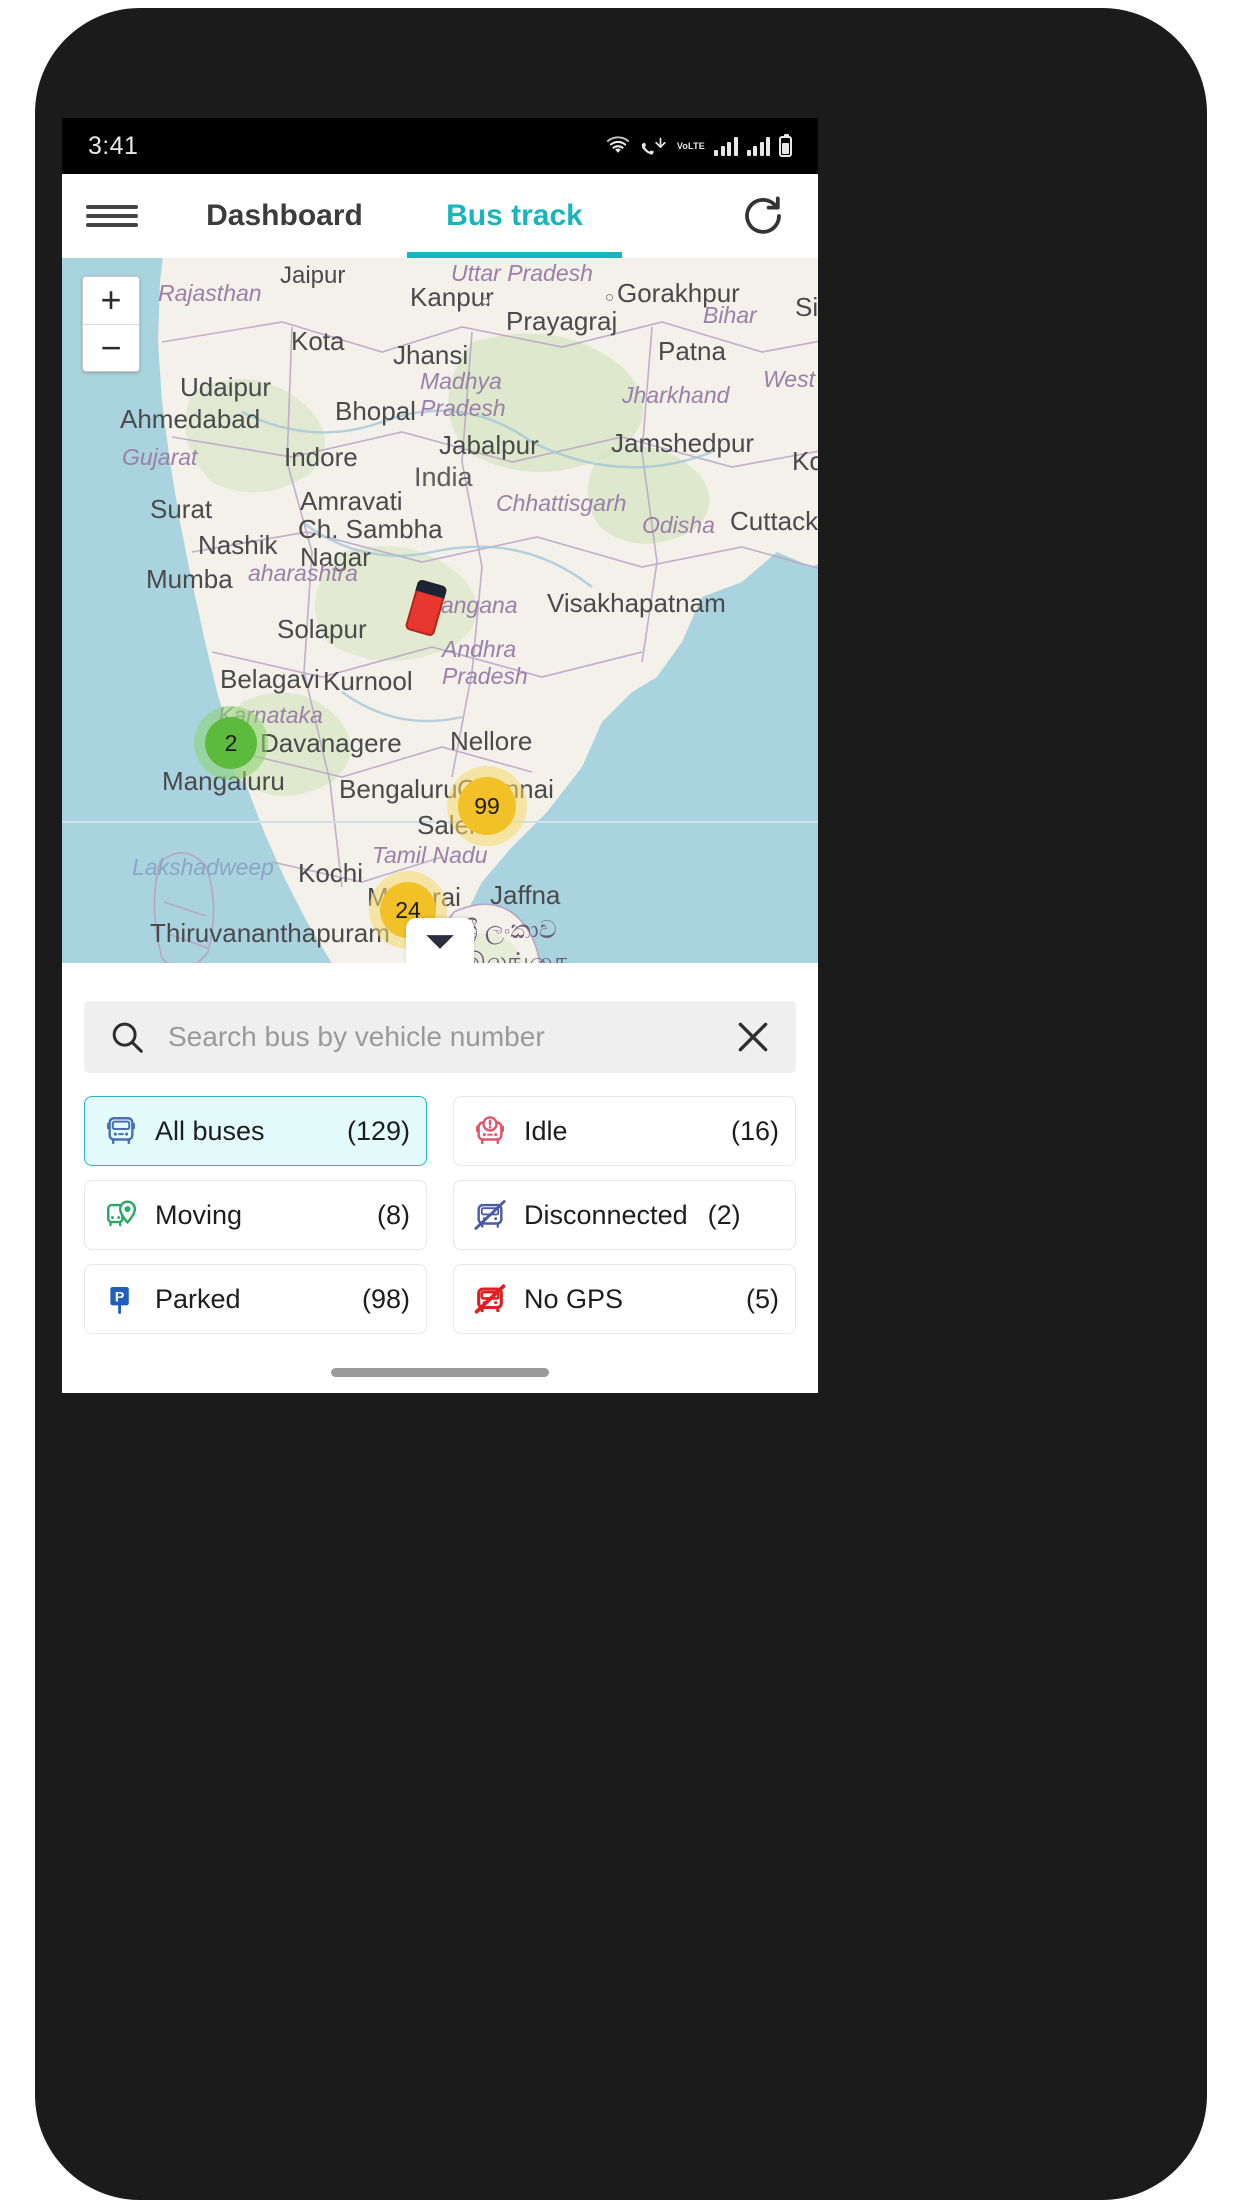 This screenshot has width=1242, height=2208. What do you see at coordinates (181, 509) in the screenshot?
I see `map-label-surat: Surat` at bounding box center [181, 509].